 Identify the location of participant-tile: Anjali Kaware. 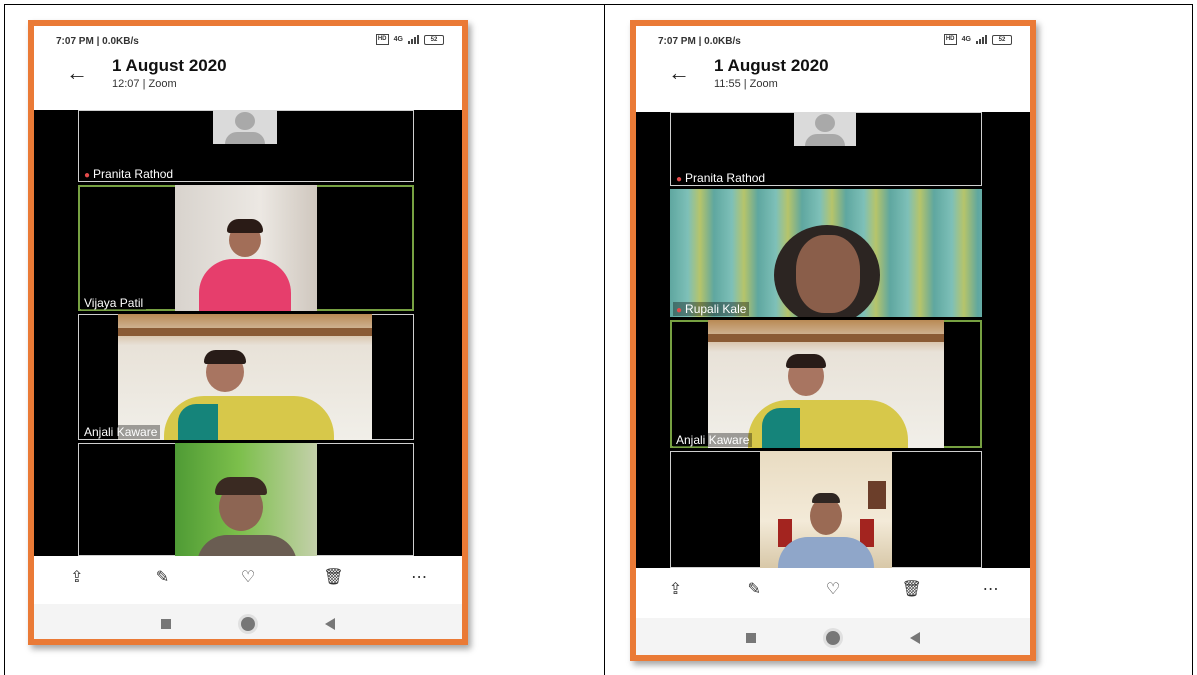
(246, 377).